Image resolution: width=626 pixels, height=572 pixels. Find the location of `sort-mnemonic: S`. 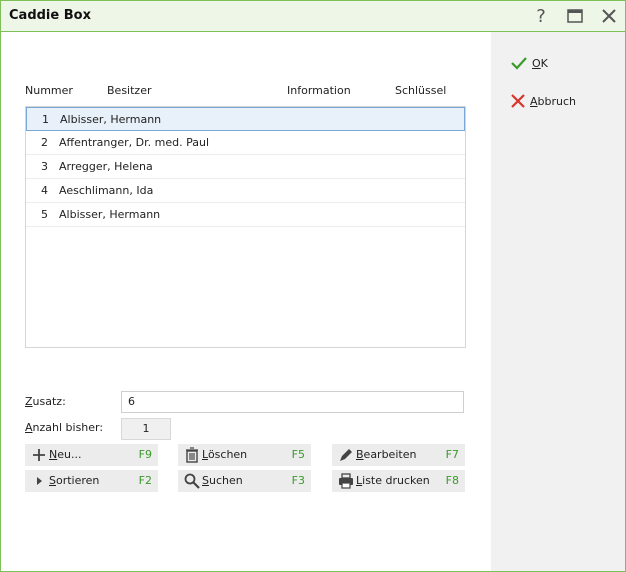

sort-mnemonic: S is located at coordinates (52, 480).